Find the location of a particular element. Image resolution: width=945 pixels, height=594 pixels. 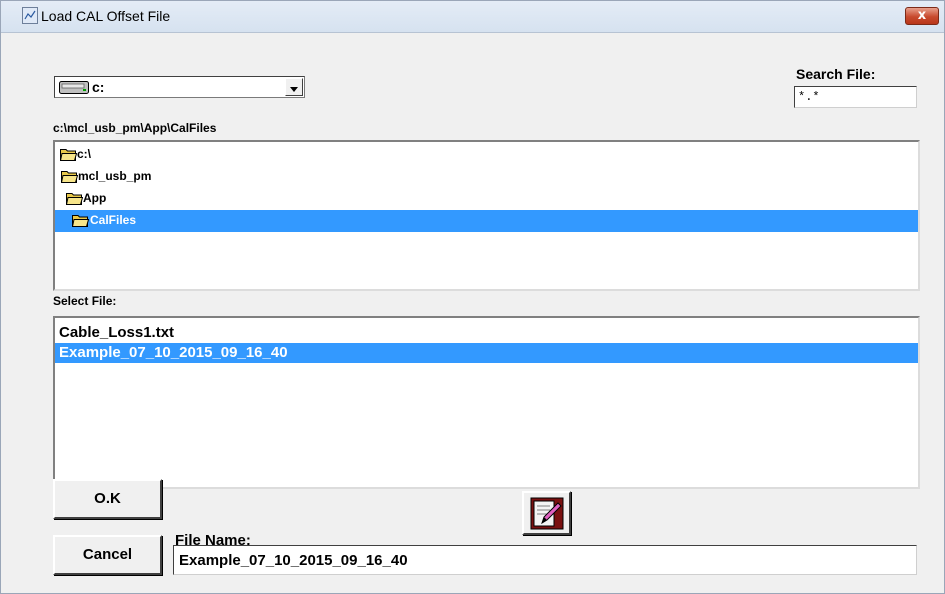

title-bar: Load CAL Offset File x is located at coordinates (472, 17).